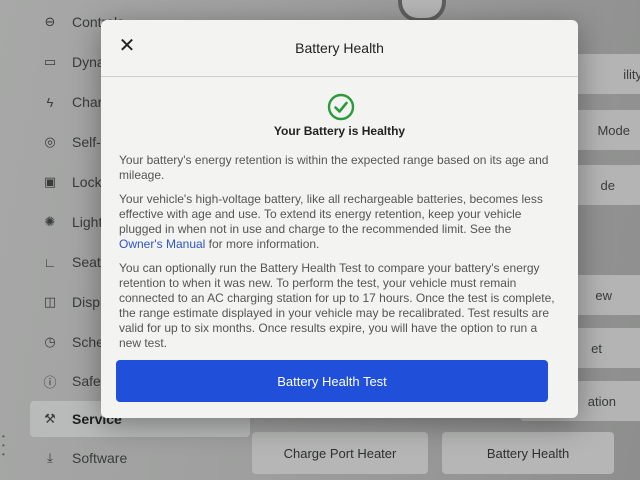 The height and width of the screenshot is (480, 640). I want to click on dialog-header: ✕ Battery Health, so click(339, 48).